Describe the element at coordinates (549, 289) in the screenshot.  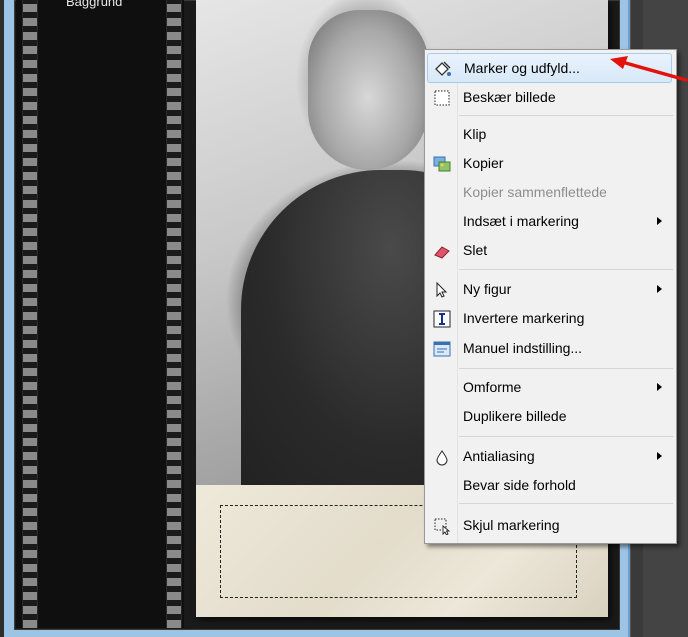
I see `menu-item-ny-figur: Ny figur` at that location.